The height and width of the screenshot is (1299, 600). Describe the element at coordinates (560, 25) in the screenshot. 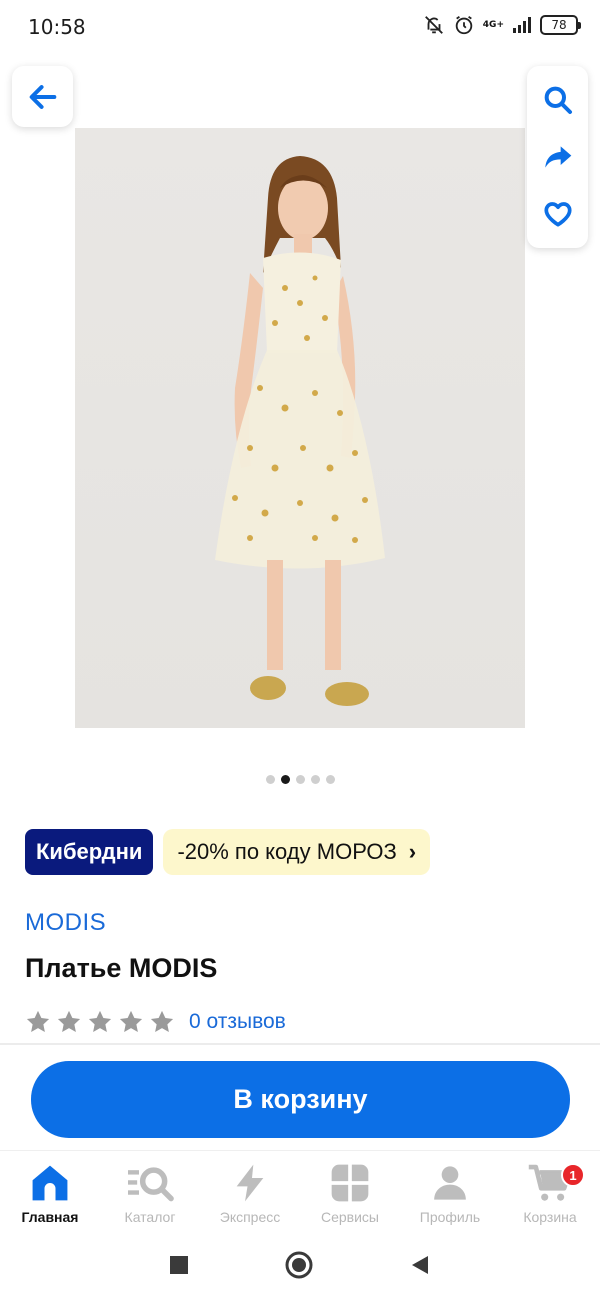

I see `battery-indicator: 78` at that location.